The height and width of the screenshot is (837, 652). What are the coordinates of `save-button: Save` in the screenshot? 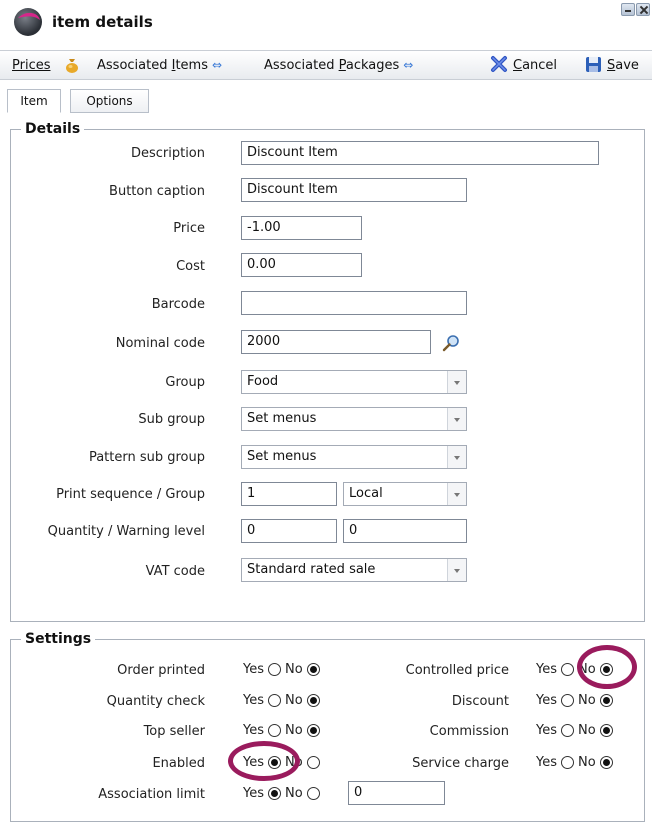 It's located at (623, 65).